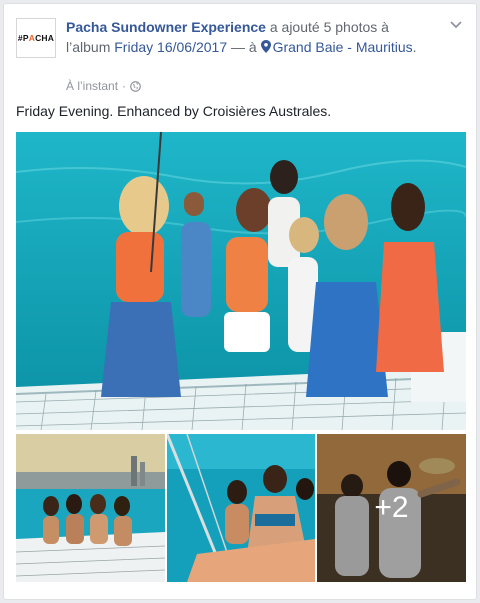 Image resolution: width=480 pixels, height=603 pixels. Describe the element at coordinates (456, 25) in the screenshot. I see `chevron-down-icon` at that location.